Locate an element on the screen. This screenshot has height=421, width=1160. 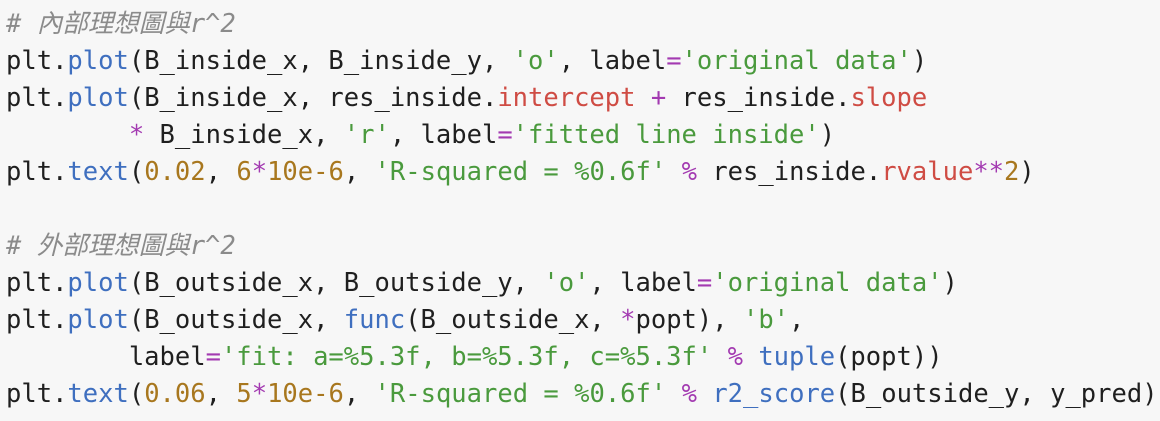
code-token-number: 6 is located at coordinates (244, 172).